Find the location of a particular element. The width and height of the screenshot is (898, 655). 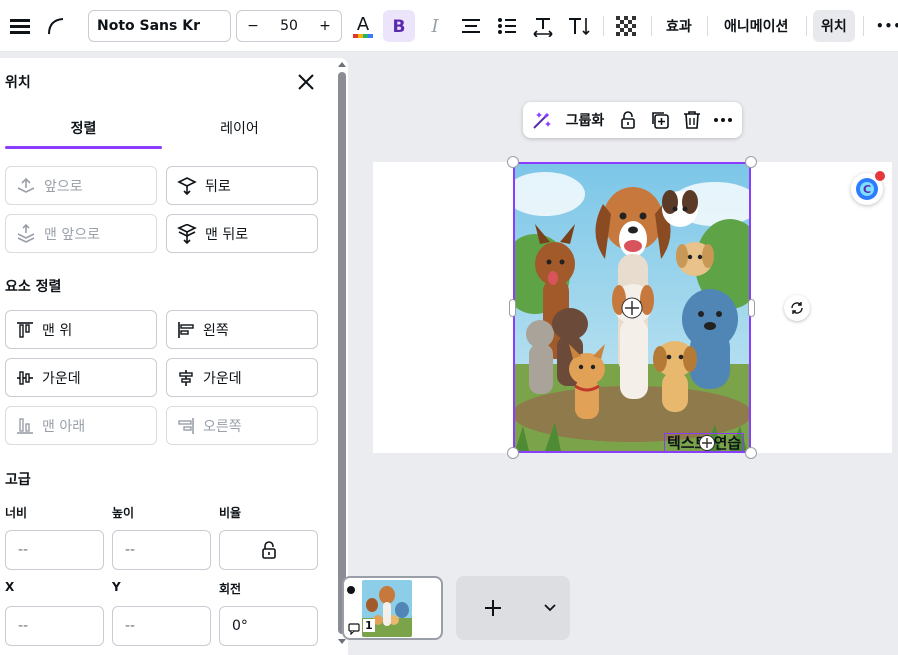

align-center-horizontal-icon is located at coordinates (186, 377).